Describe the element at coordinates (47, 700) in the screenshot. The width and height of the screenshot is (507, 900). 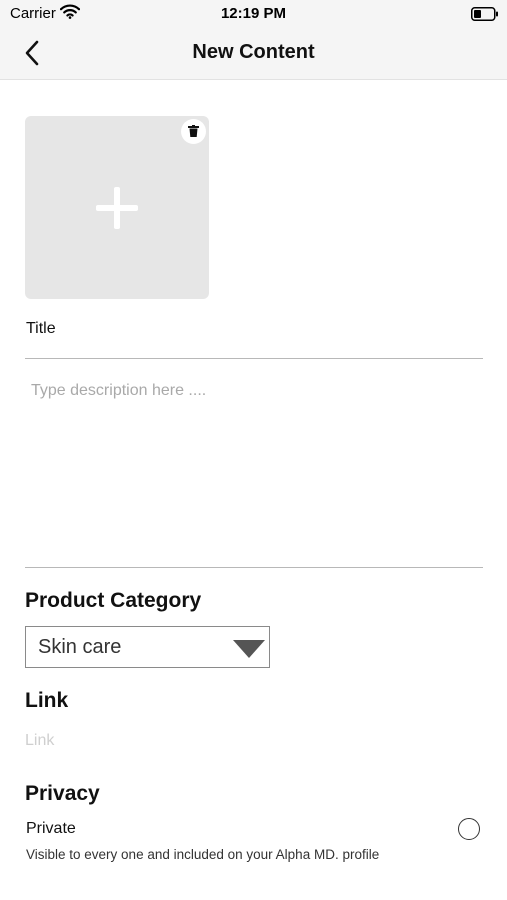
I see `link-heading: Link` at that location.